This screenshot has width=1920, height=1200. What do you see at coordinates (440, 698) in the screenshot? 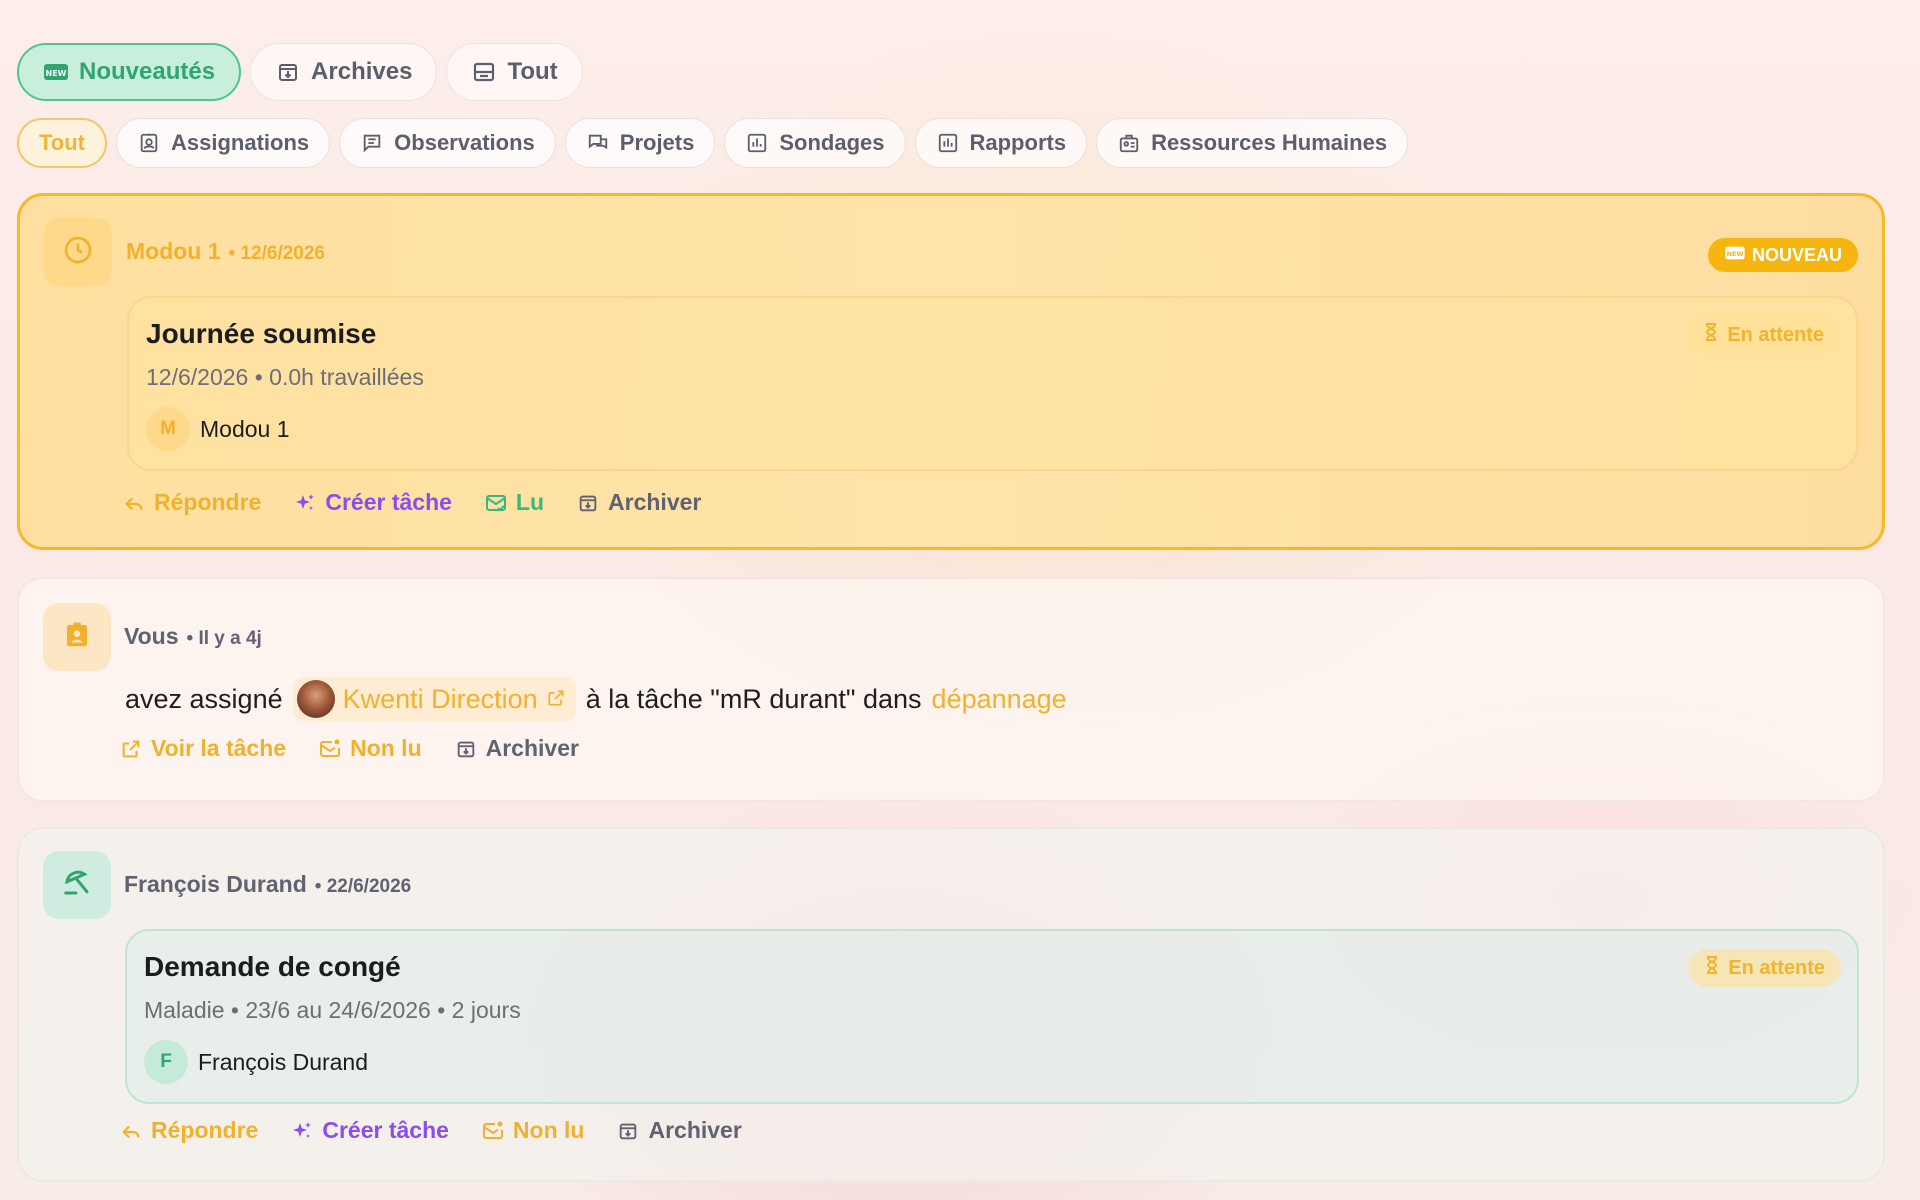
I see `mention-name: Kwenti Direction` at bounding box center [440, 698].